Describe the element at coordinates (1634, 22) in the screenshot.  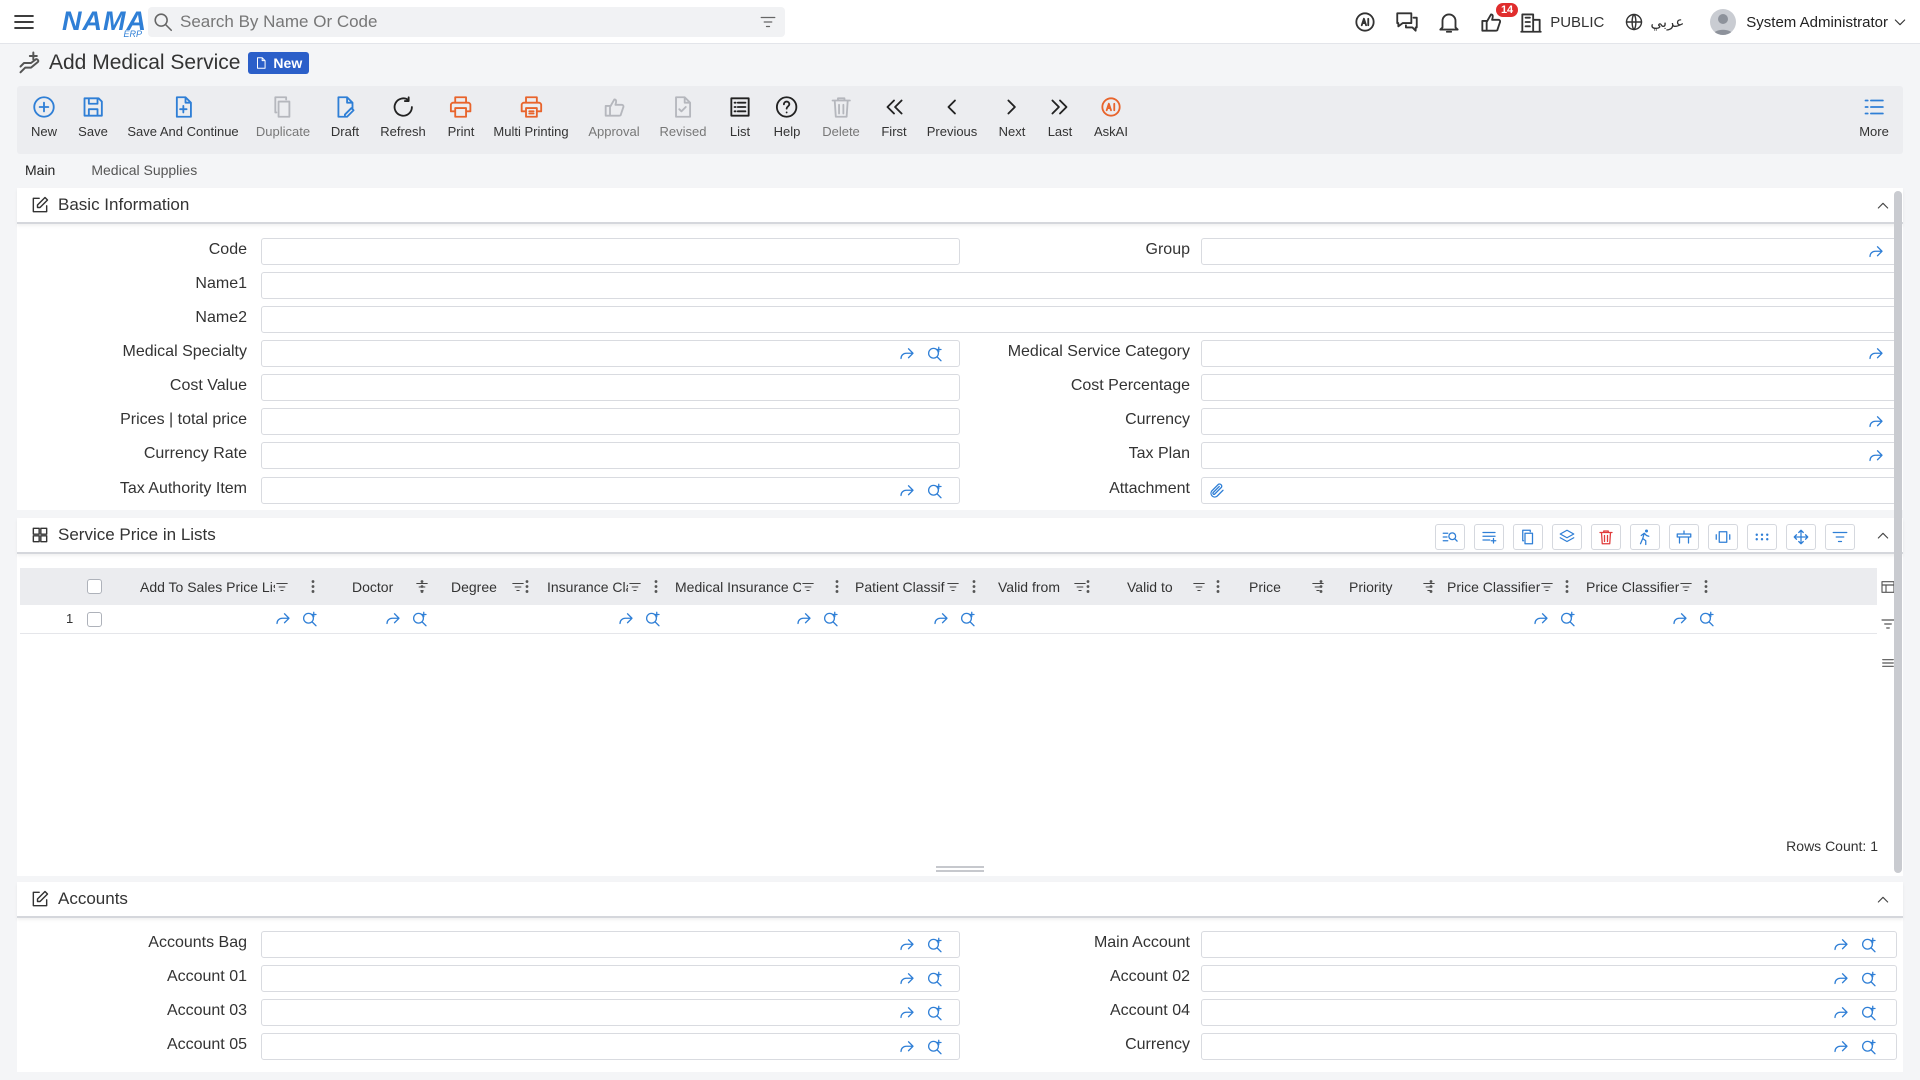
I see `globe-icon` at that location.